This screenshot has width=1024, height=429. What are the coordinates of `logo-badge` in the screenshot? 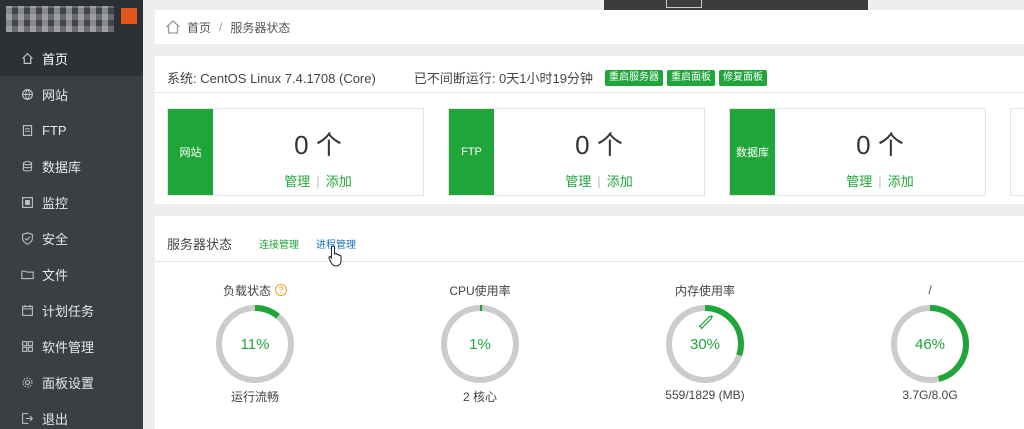 It's located at (129, 16).